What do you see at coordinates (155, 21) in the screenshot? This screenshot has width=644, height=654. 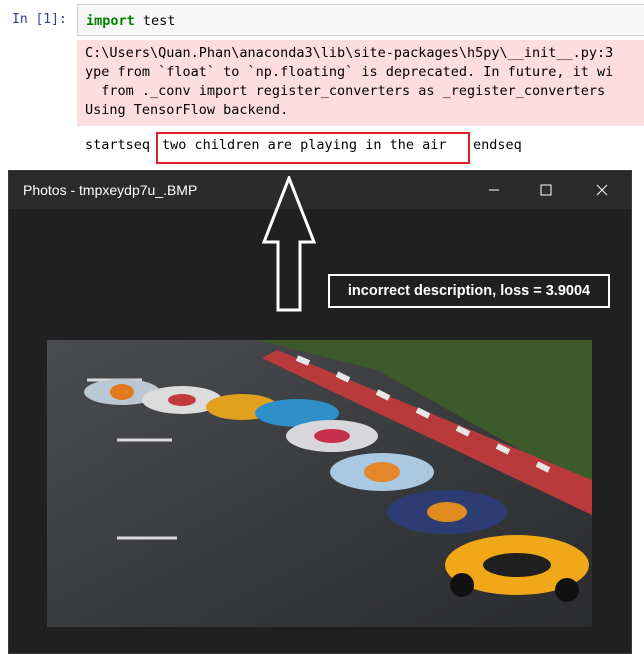 I see `module-name: test` at bounding box center [155, 21].